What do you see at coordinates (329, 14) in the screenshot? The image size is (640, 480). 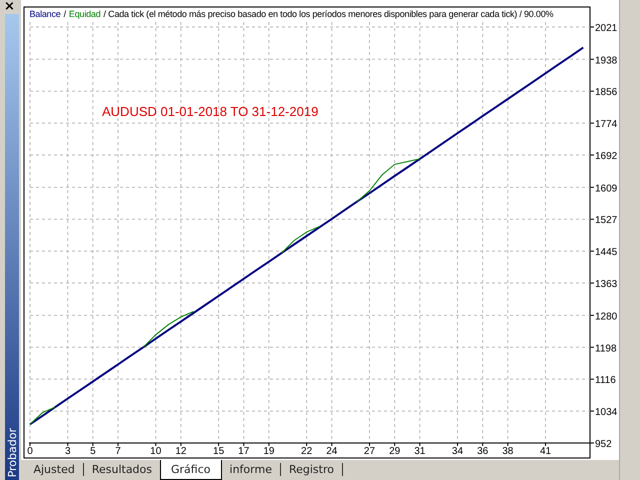 I see `legend-model-text: / Cada tick (el método más preciso basado en todo los períodos menores disponibles para generar cada tick) / 90.00%` at bounding box center [329, 14].